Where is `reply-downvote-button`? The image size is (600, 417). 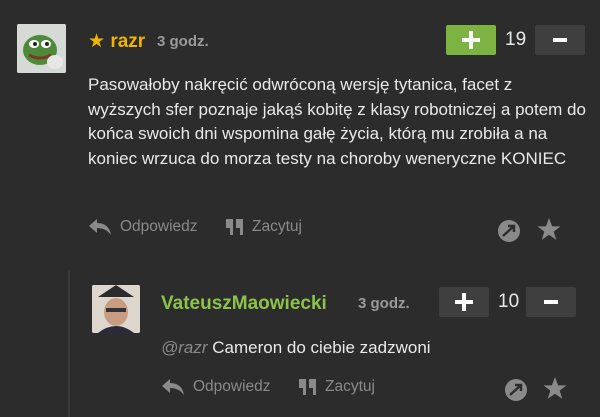
reply-downvote-button is located at coordinates (551, 302).